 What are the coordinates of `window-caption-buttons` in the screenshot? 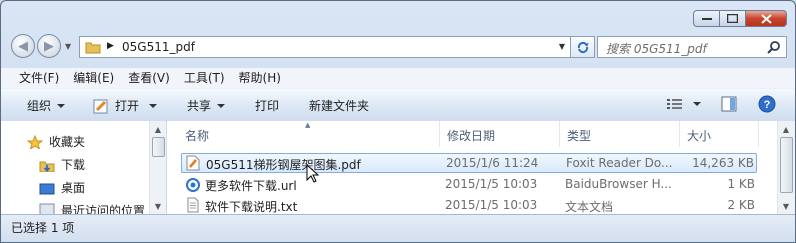 It's located at (740, 18).